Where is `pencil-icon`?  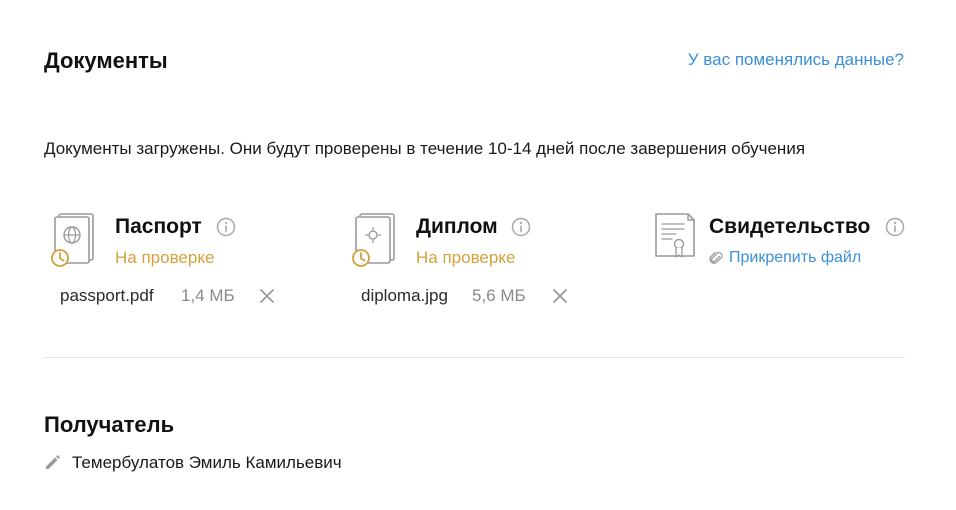
pencil-icon is located at coordinates (53, 462).